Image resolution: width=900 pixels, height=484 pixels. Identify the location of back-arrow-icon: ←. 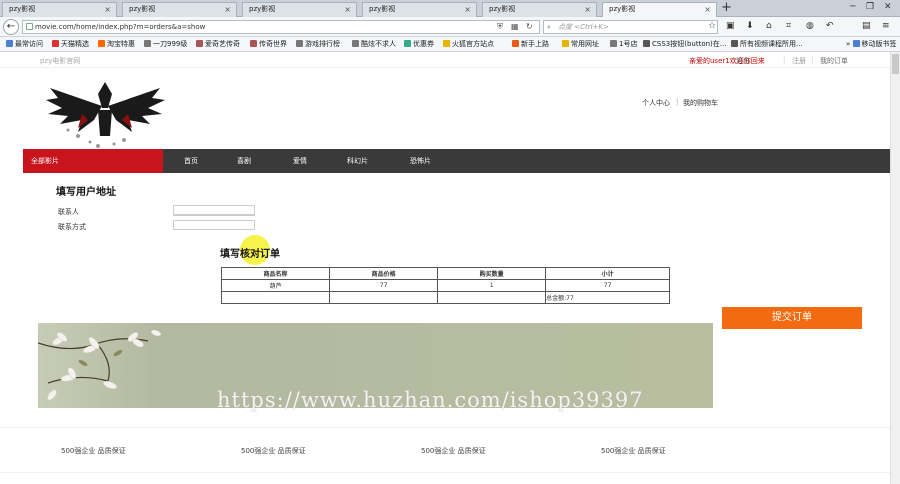
(11, 27).